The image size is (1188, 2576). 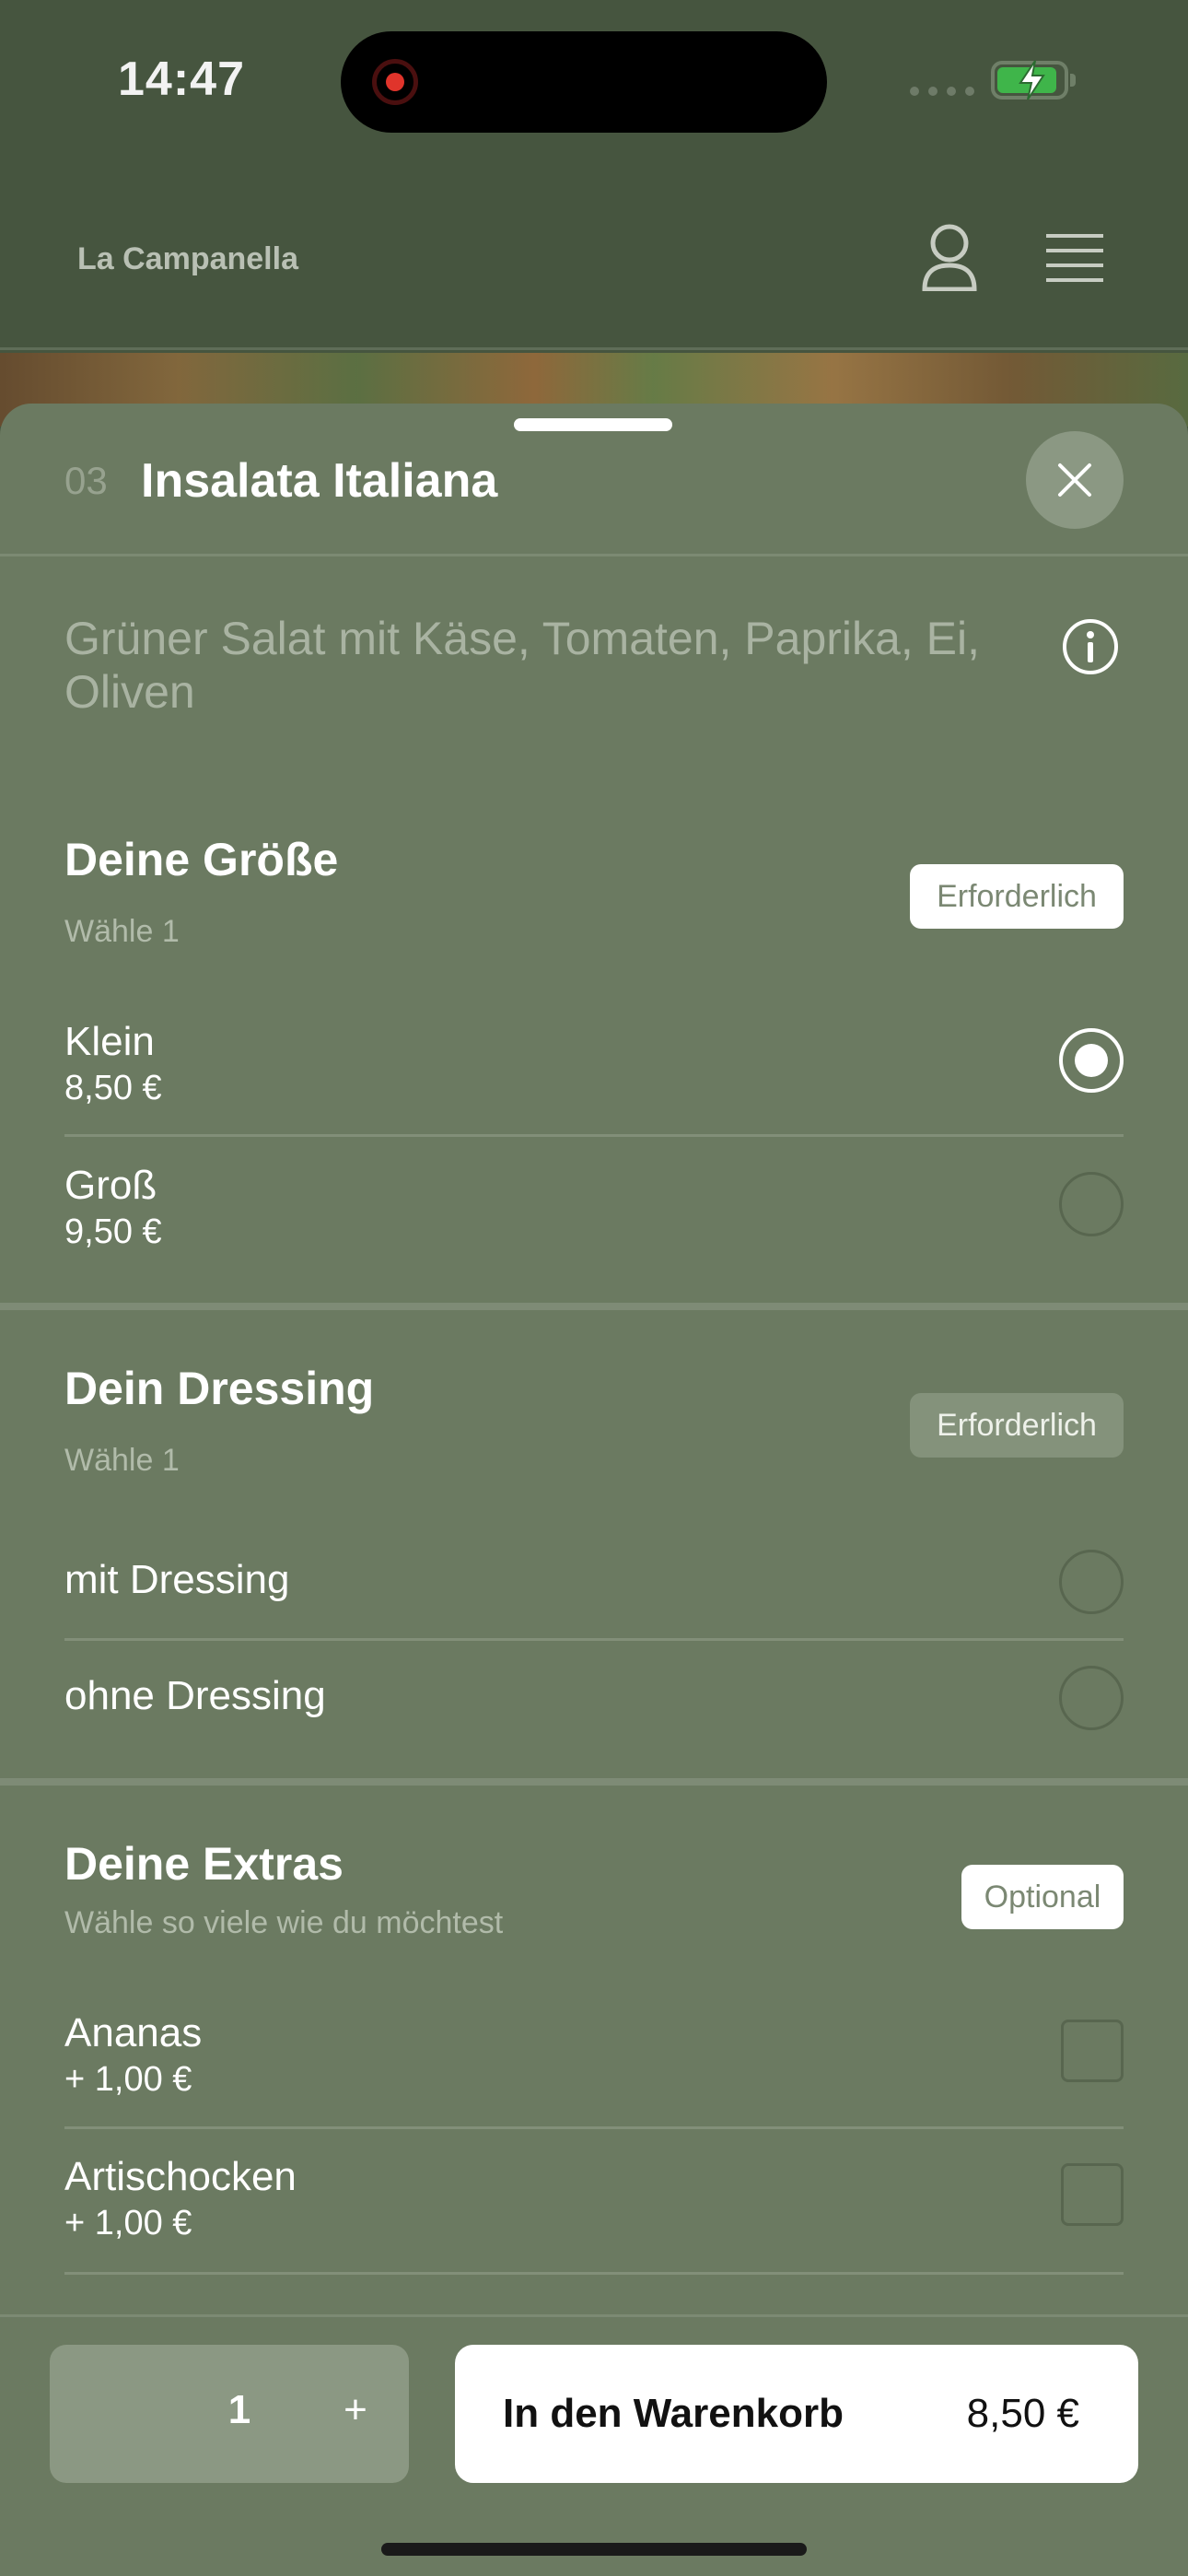 I want to click on option-label: Klein, so click(x=109, y=1041).